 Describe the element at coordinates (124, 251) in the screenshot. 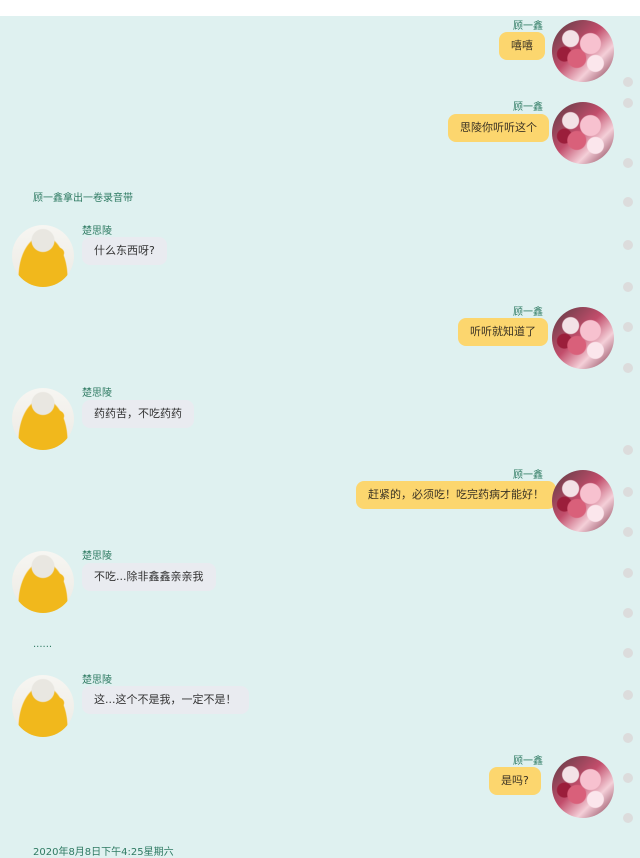

I see `message-bubble: 什么东西呀?` at that location.